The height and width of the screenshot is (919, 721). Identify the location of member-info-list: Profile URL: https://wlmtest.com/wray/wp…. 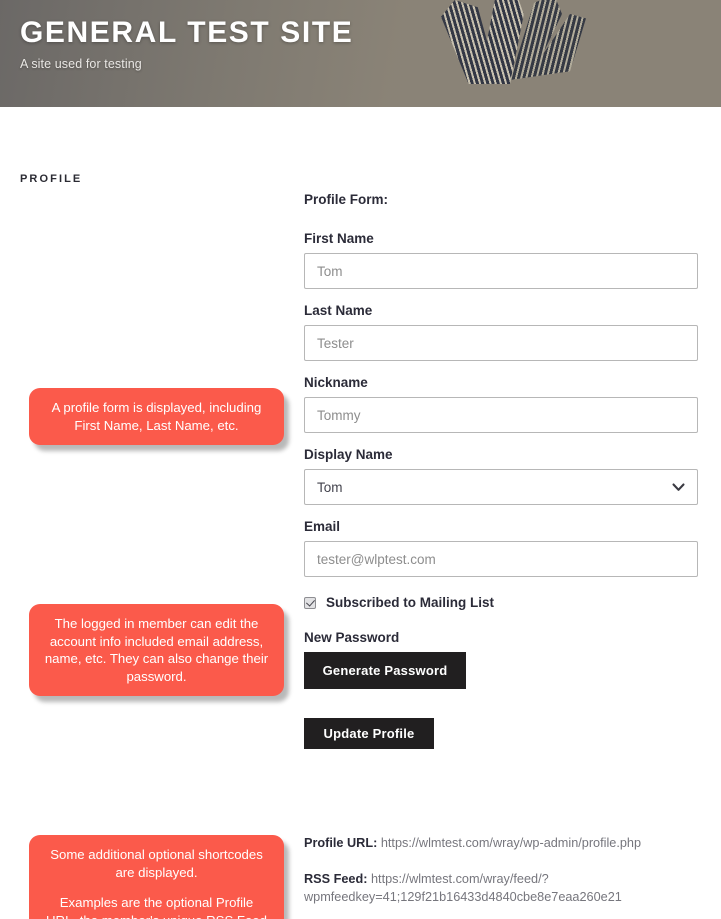
(504, 876).